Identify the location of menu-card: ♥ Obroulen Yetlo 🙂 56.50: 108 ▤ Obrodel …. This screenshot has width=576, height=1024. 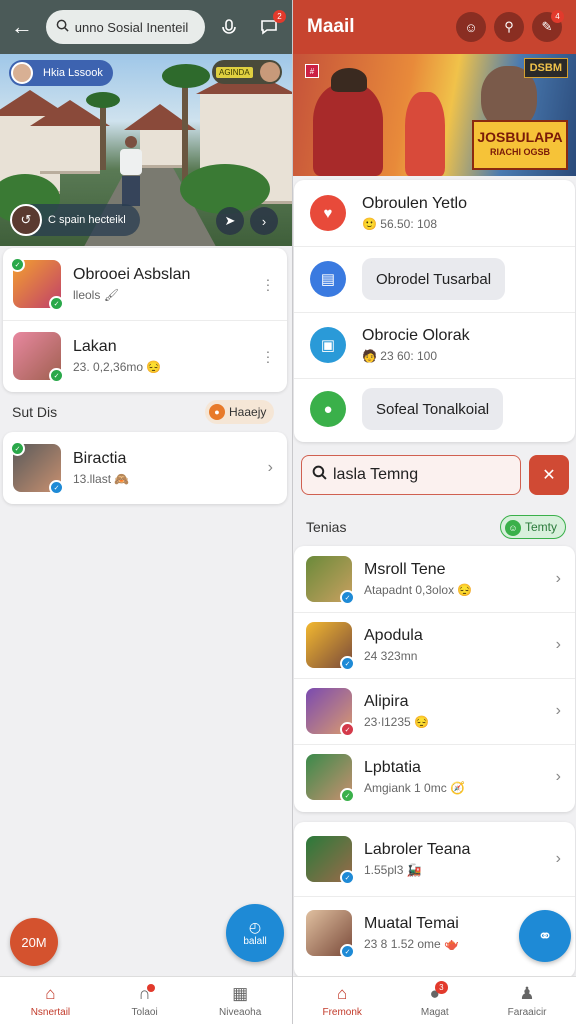
(434, 311).